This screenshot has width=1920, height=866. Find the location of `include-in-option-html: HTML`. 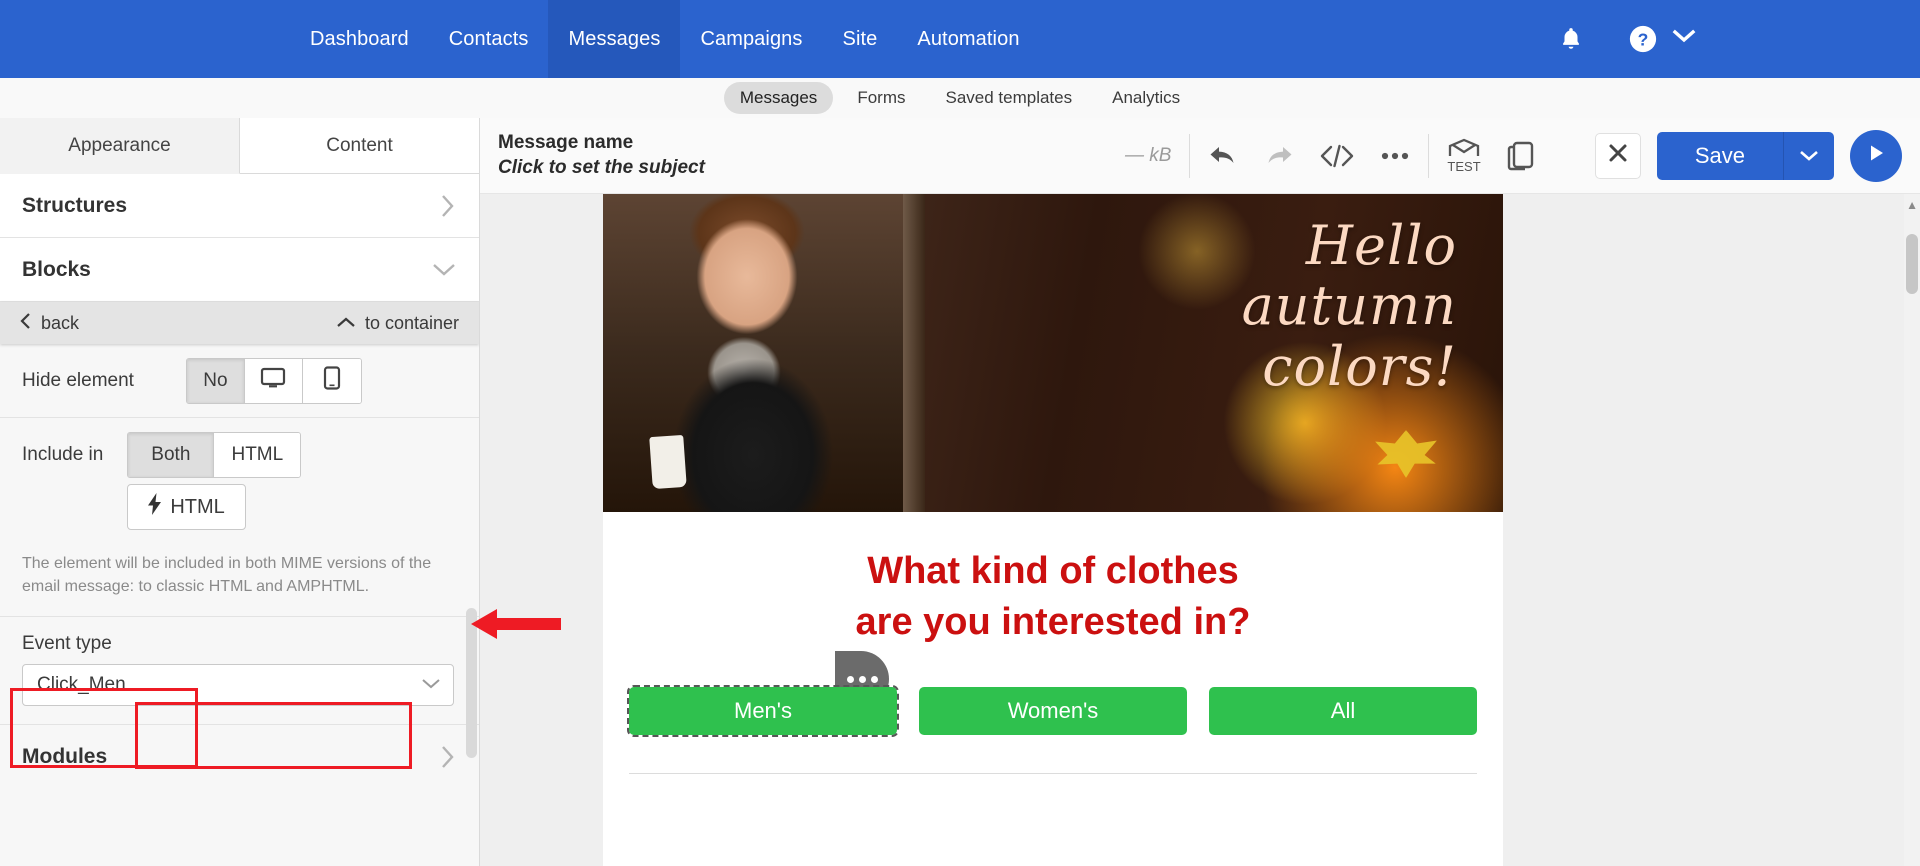

include-in-option-html: HTML is located at coordinates (257, 455).